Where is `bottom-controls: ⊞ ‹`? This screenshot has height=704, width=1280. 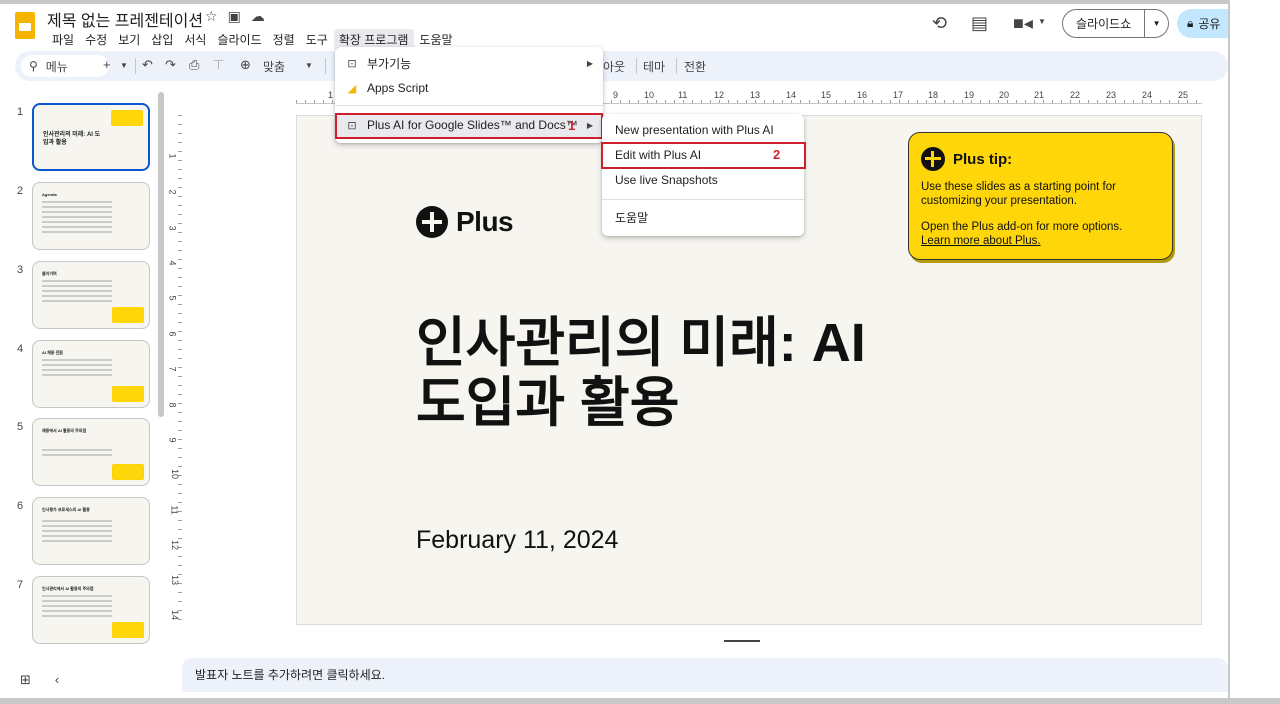 bottom-controls: ⊞ ‹ is located at coordinates (39, 680).